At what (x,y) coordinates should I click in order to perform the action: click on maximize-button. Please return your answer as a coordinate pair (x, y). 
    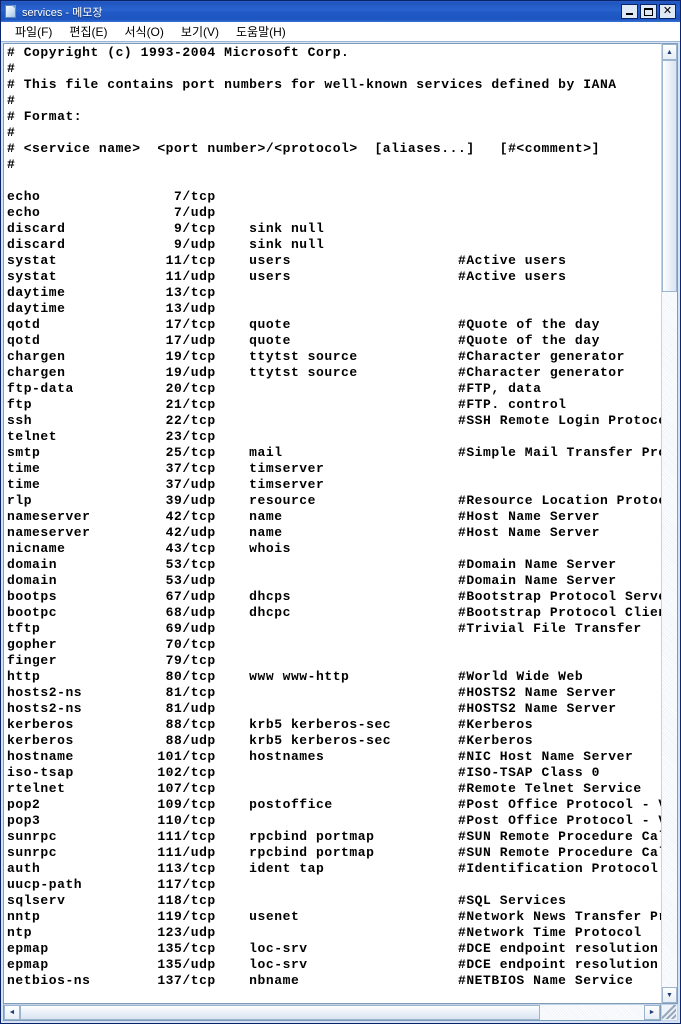
    Looking at the image, I should click on (648, 11).